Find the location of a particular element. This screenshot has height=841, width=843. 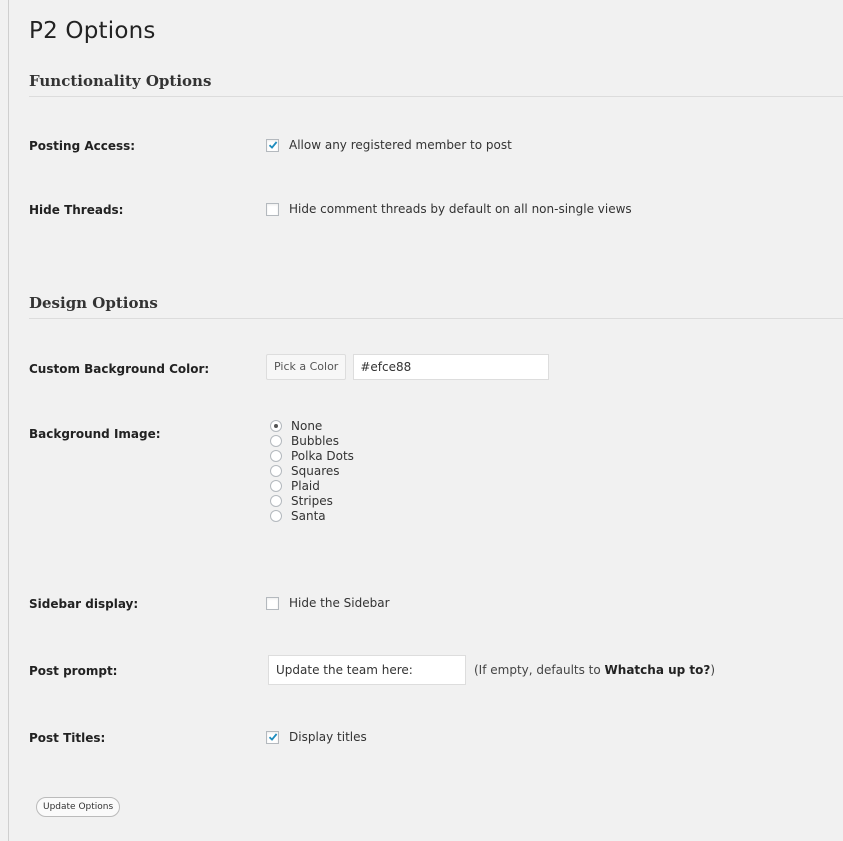

bg-image-label: Background Image: is located at coordinates (95, 434).